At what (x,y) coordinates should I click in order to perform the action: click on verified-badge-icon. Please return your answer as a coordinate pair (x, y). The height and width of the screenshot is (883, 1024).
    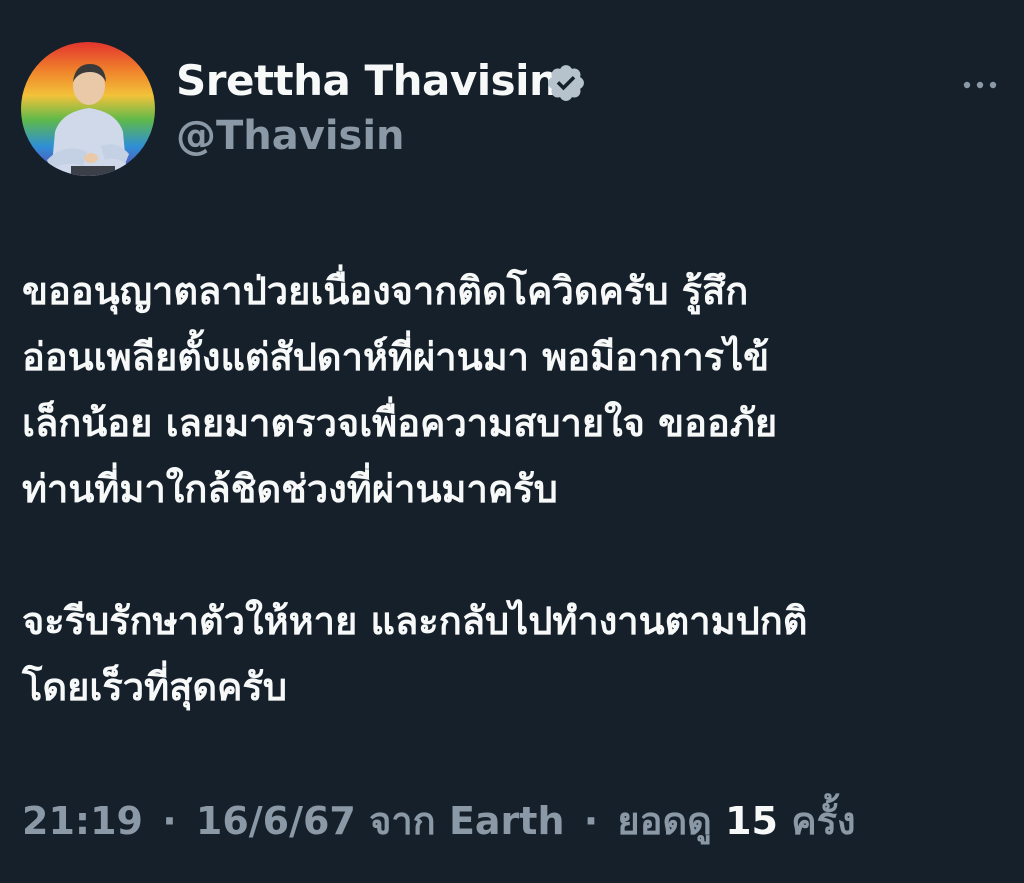
    Looking at the image, I should click on (566, 83).